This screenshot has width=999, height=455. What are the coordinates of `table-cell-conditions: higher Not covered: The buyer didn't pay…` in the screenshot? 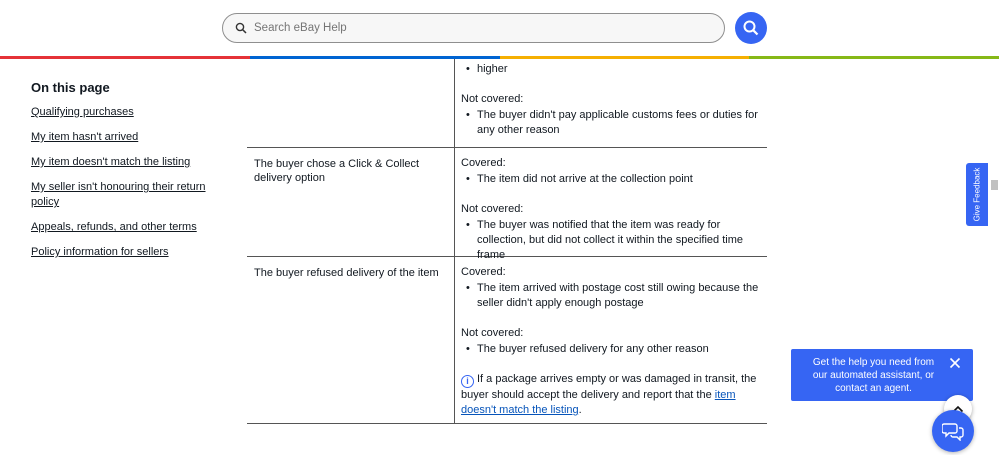 It's located at (611, 100).